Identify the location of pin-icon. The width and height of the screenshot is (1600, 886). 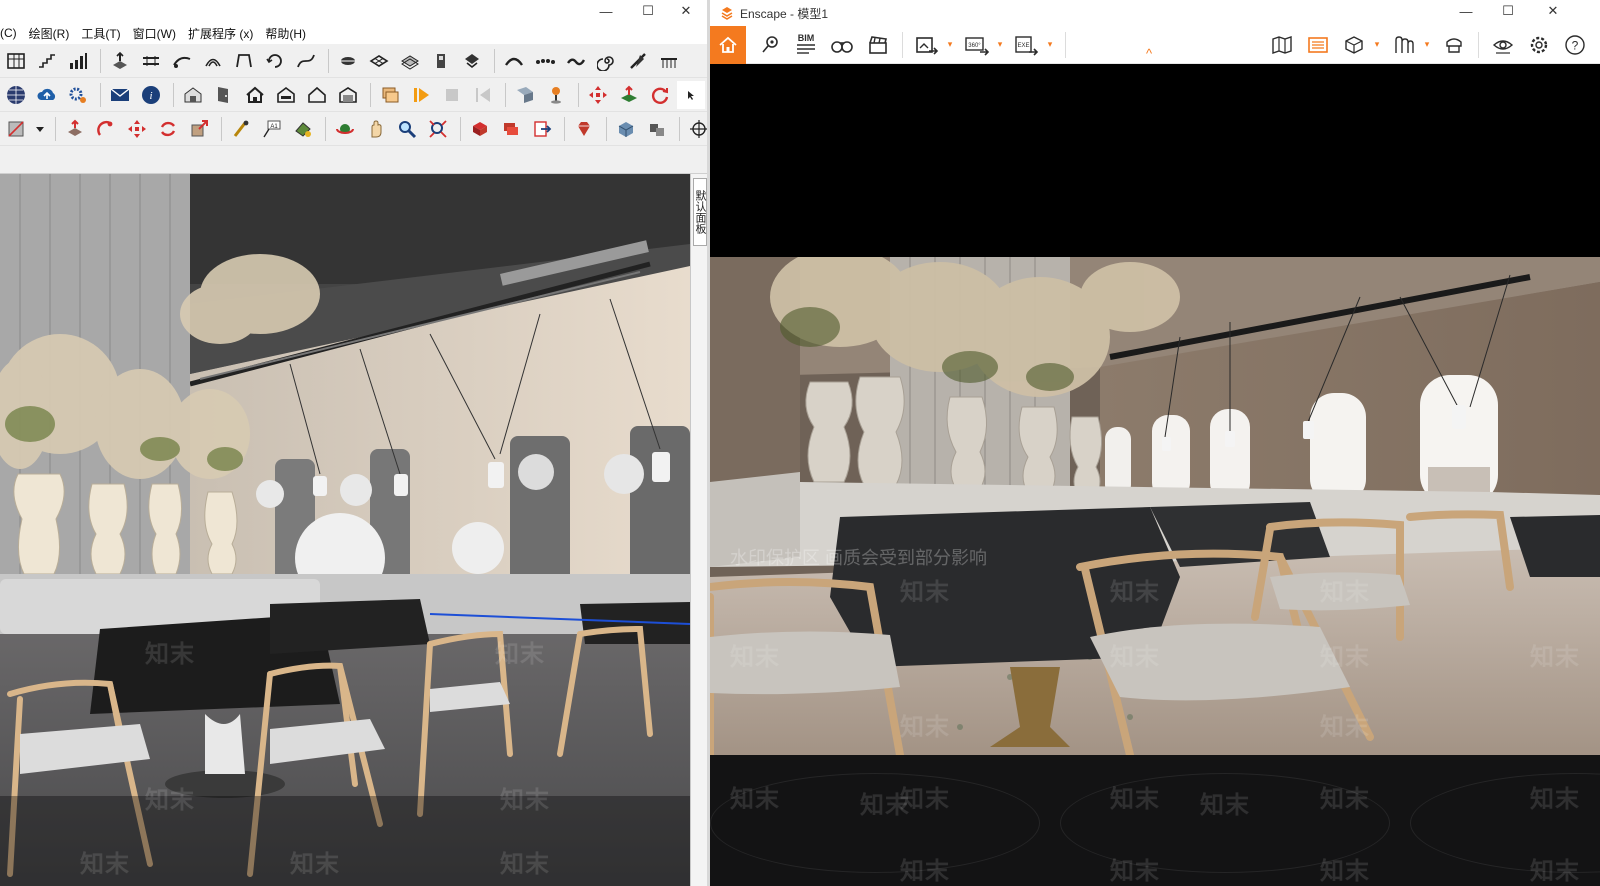
(556, 95).